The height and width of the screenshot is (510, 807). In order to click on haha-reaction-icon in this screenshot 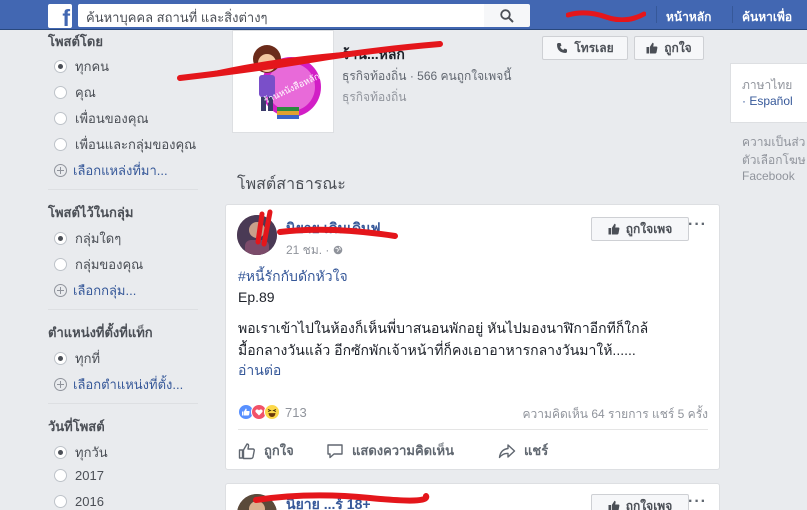, I will do `click(272, 412)`.